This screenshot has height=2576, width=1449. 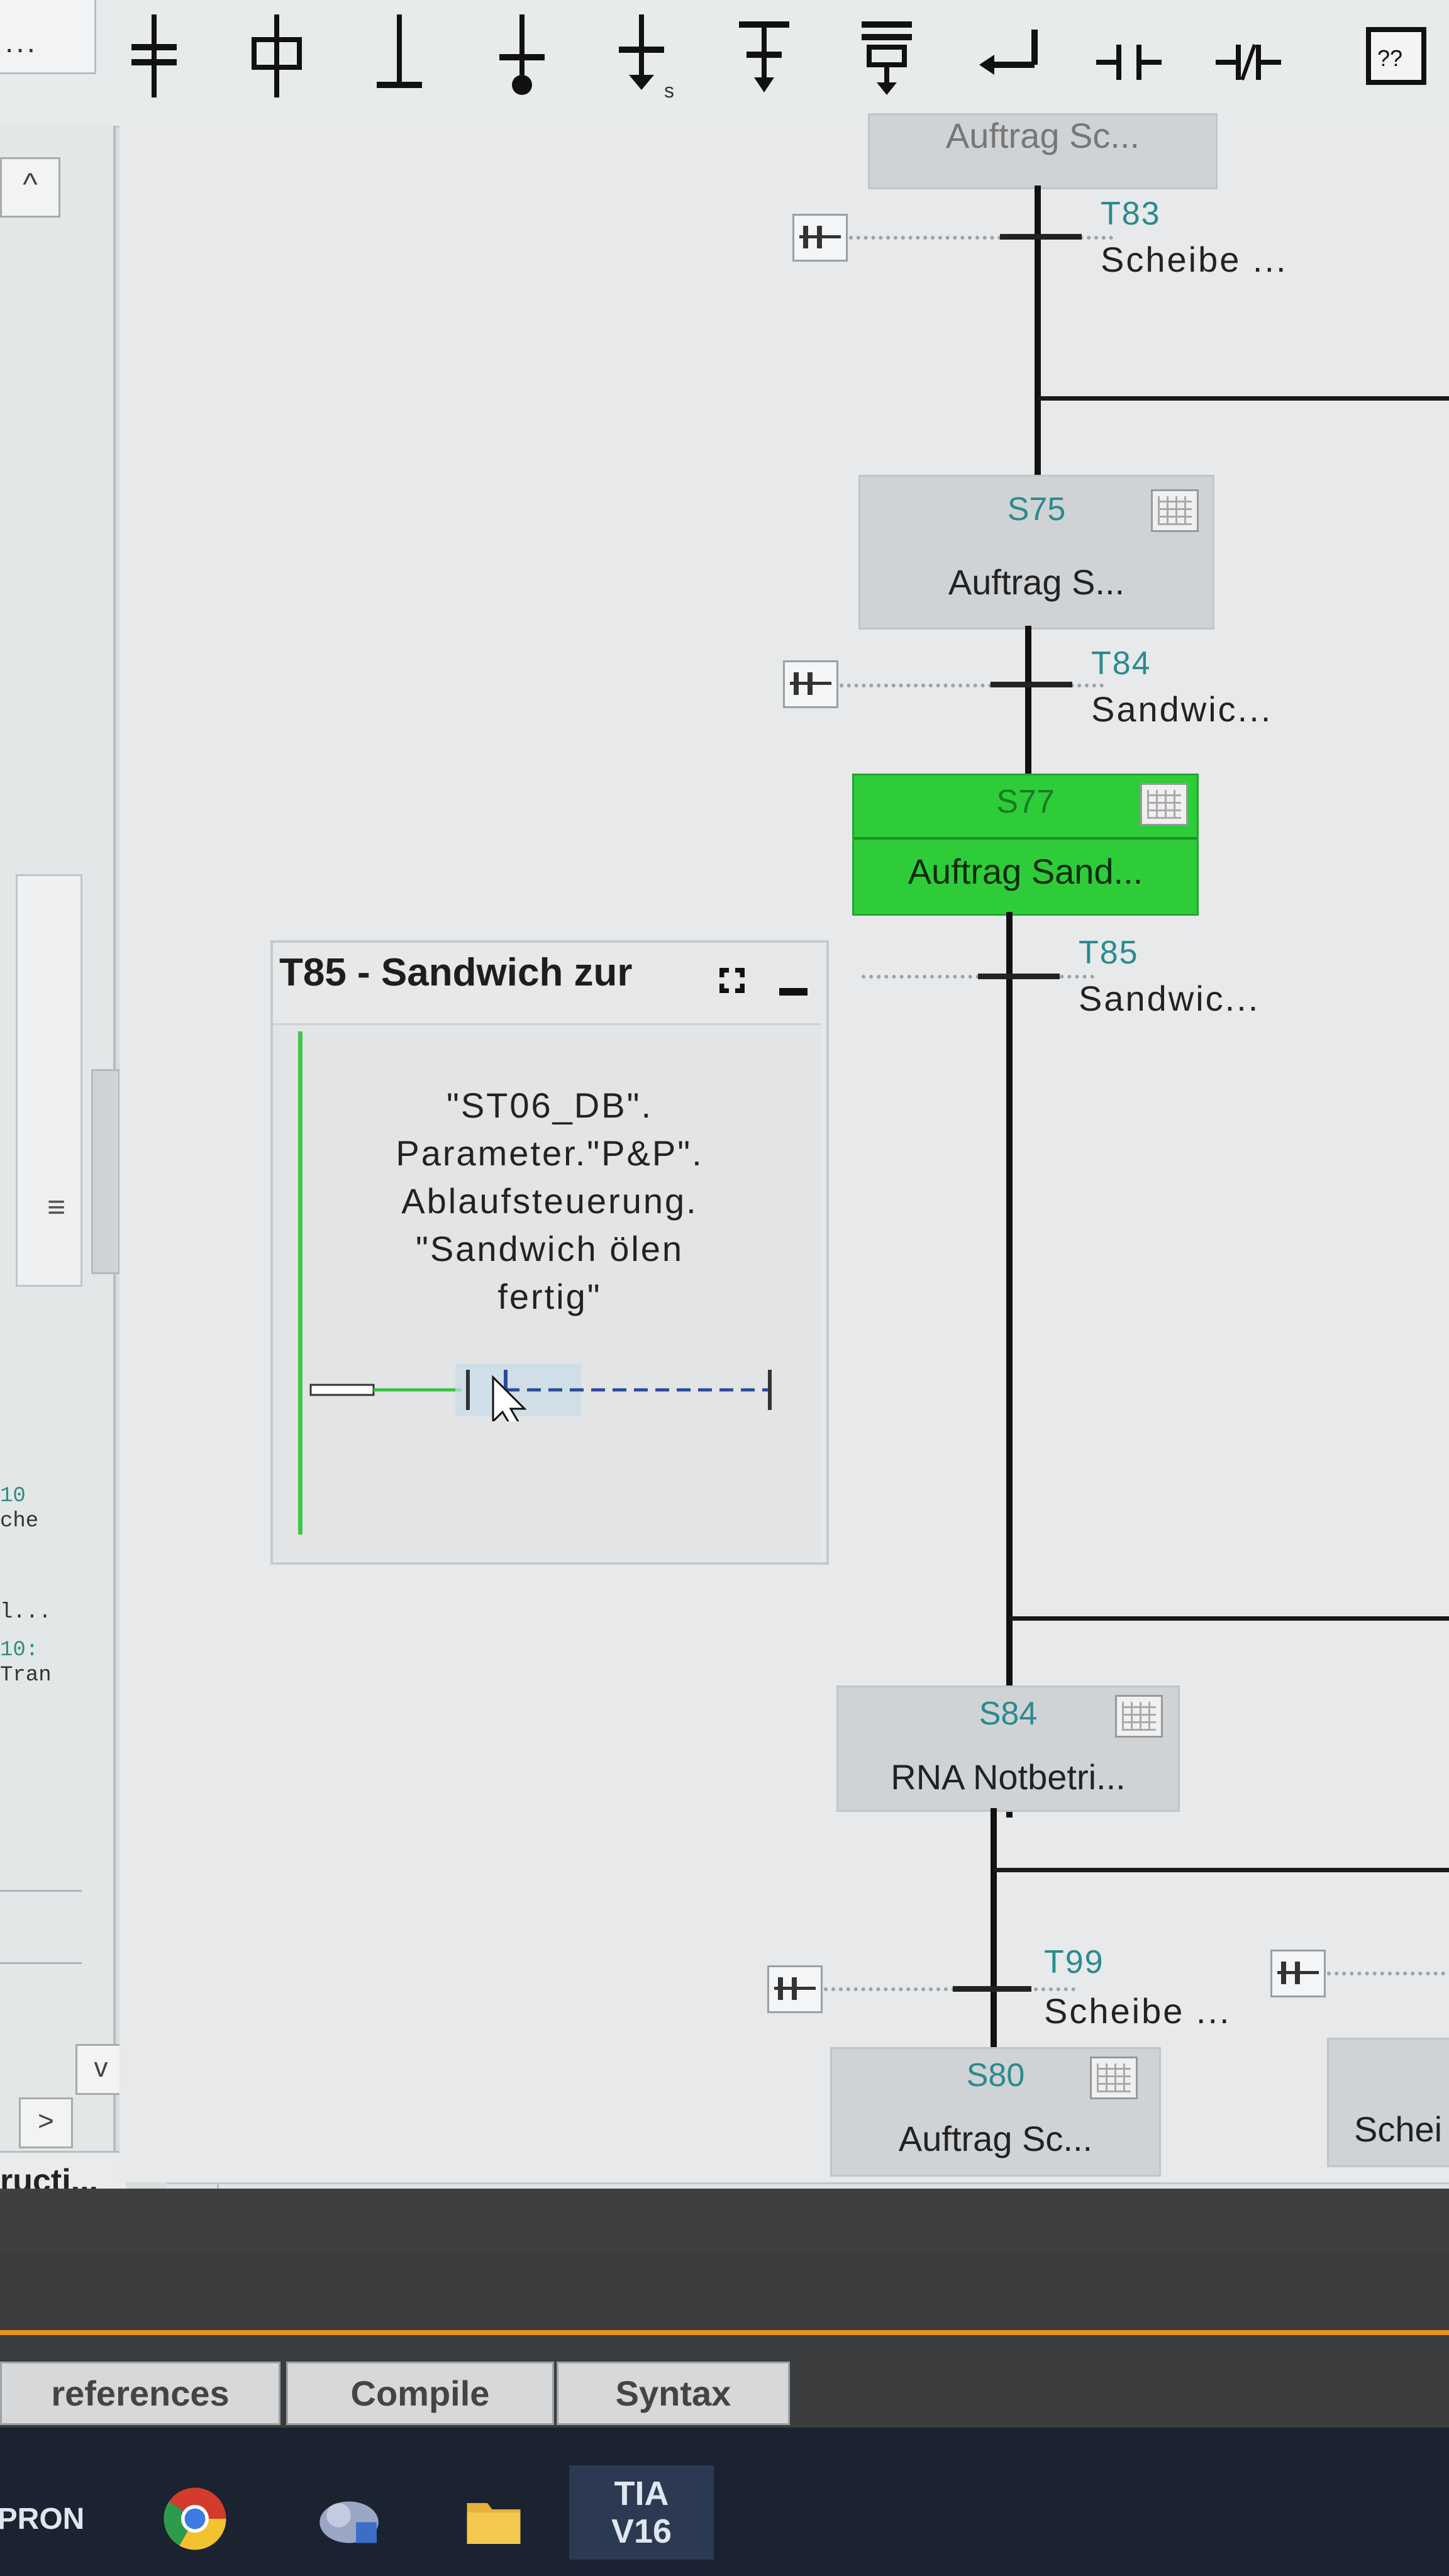 I want to click on scroll-up-button: ^, so click(x=30, y=187).